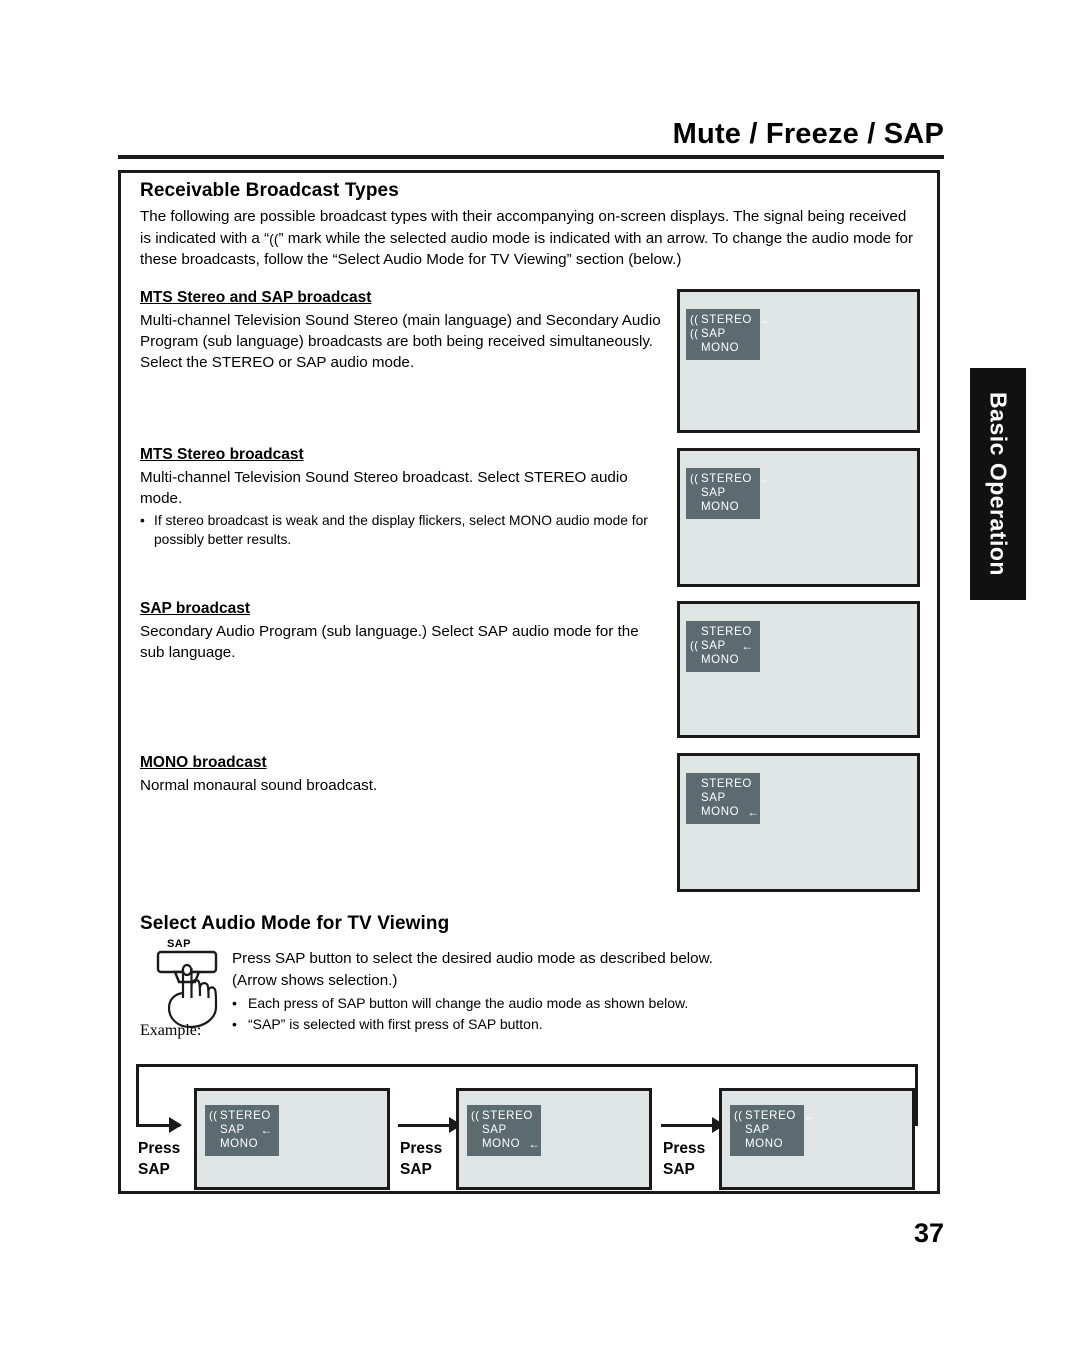 The width and height of the screenshot is (1080, 1363). Describe the element at coordinates (916, 1095) in the screenshot. I see `loop-back-line-right` at that location.